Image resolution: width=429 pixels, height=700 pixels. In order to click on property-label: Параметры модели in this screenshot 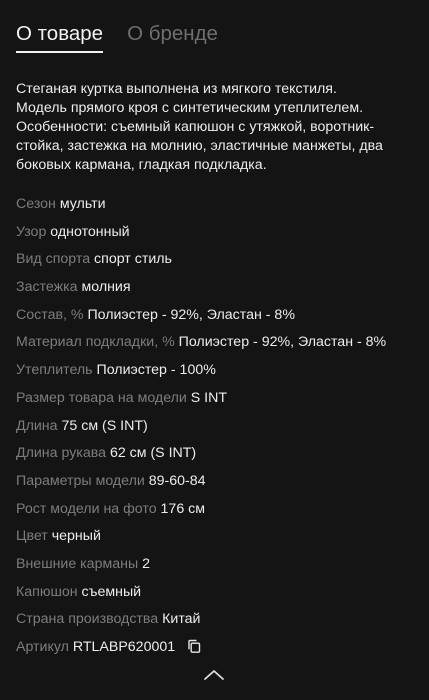, I will do `click(80, 480)`.